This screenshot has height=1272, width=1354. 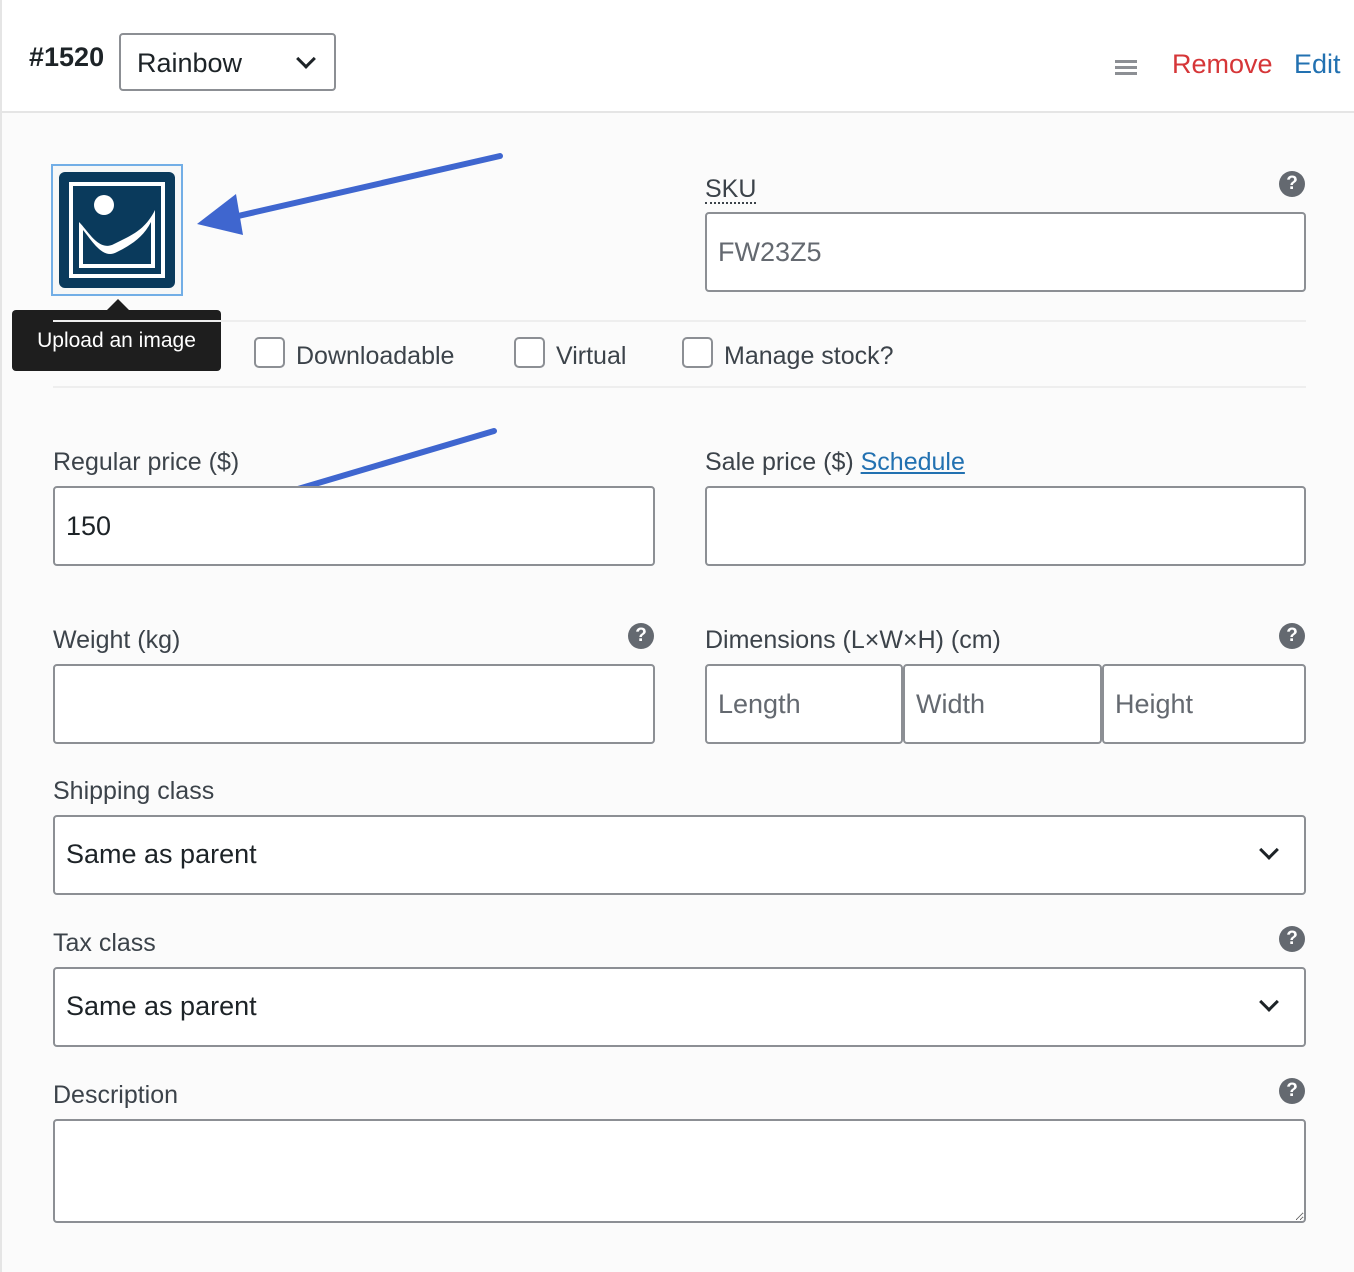 What do you see at coordinates (779, 462) in the screenshot?
I see `sale-price-label: Sale price ($)` at bounding box center [779, 462].